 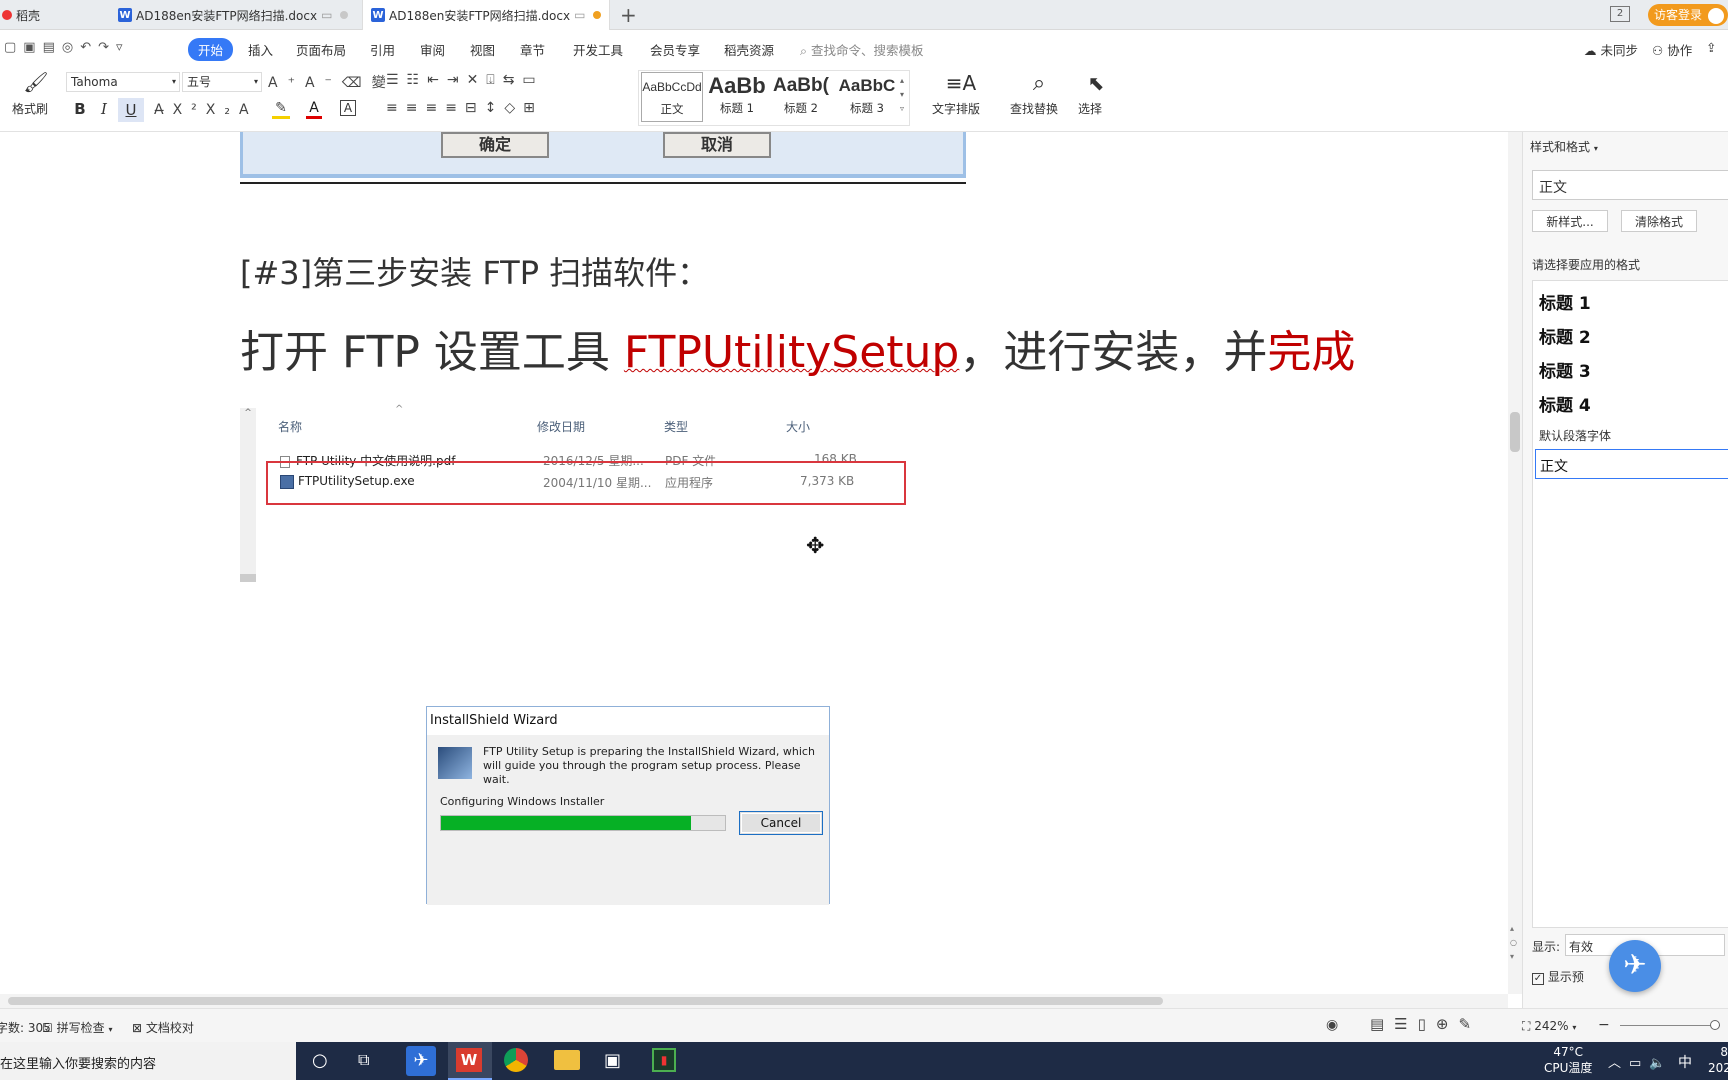 I want to click on clear-format-button: 清除格式, so click(x=1659, y=221).